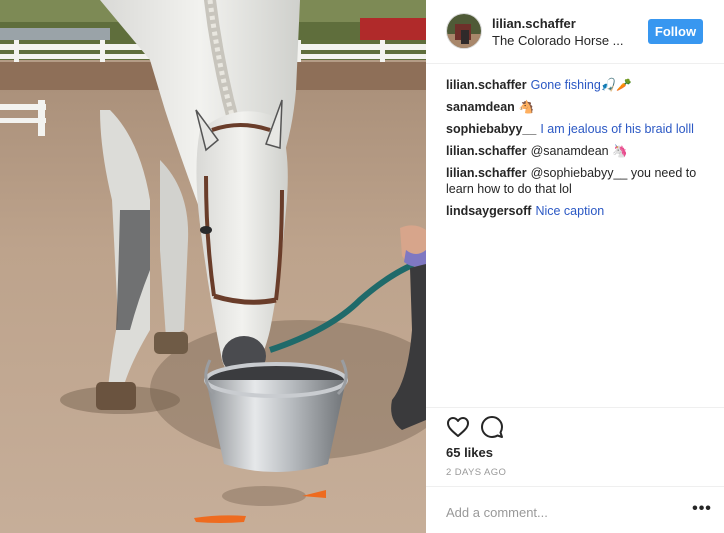 This screenshot has height=533, width=724. Describe the element at coordinates (675, 31) in the screenshot. I see `follow-button: Follow` at that location.